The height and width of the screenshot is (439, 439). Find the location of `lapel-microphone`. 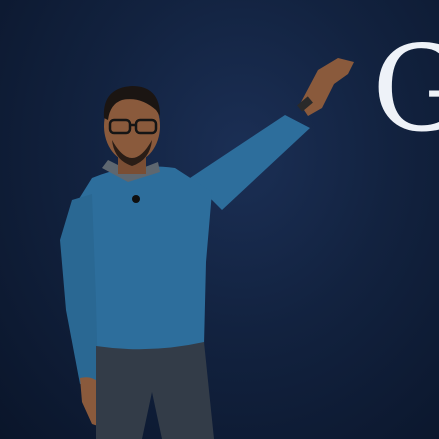

lapel-microphone is located at coordinates (136, 199).